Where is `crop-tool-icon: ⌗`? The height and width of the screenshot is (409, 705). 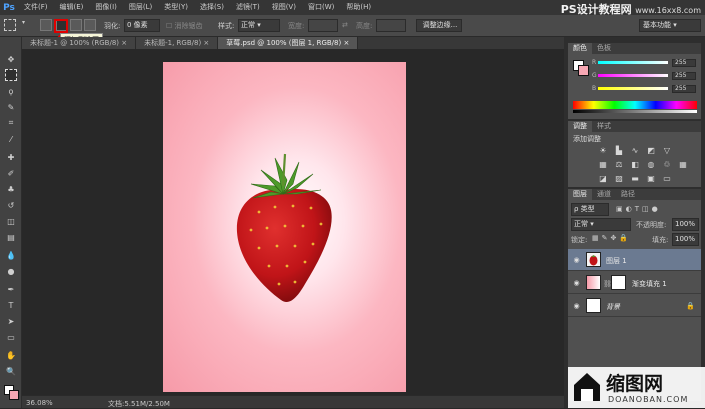 crop-tool-icon: ⌗ is located at coordinates (11, 123).